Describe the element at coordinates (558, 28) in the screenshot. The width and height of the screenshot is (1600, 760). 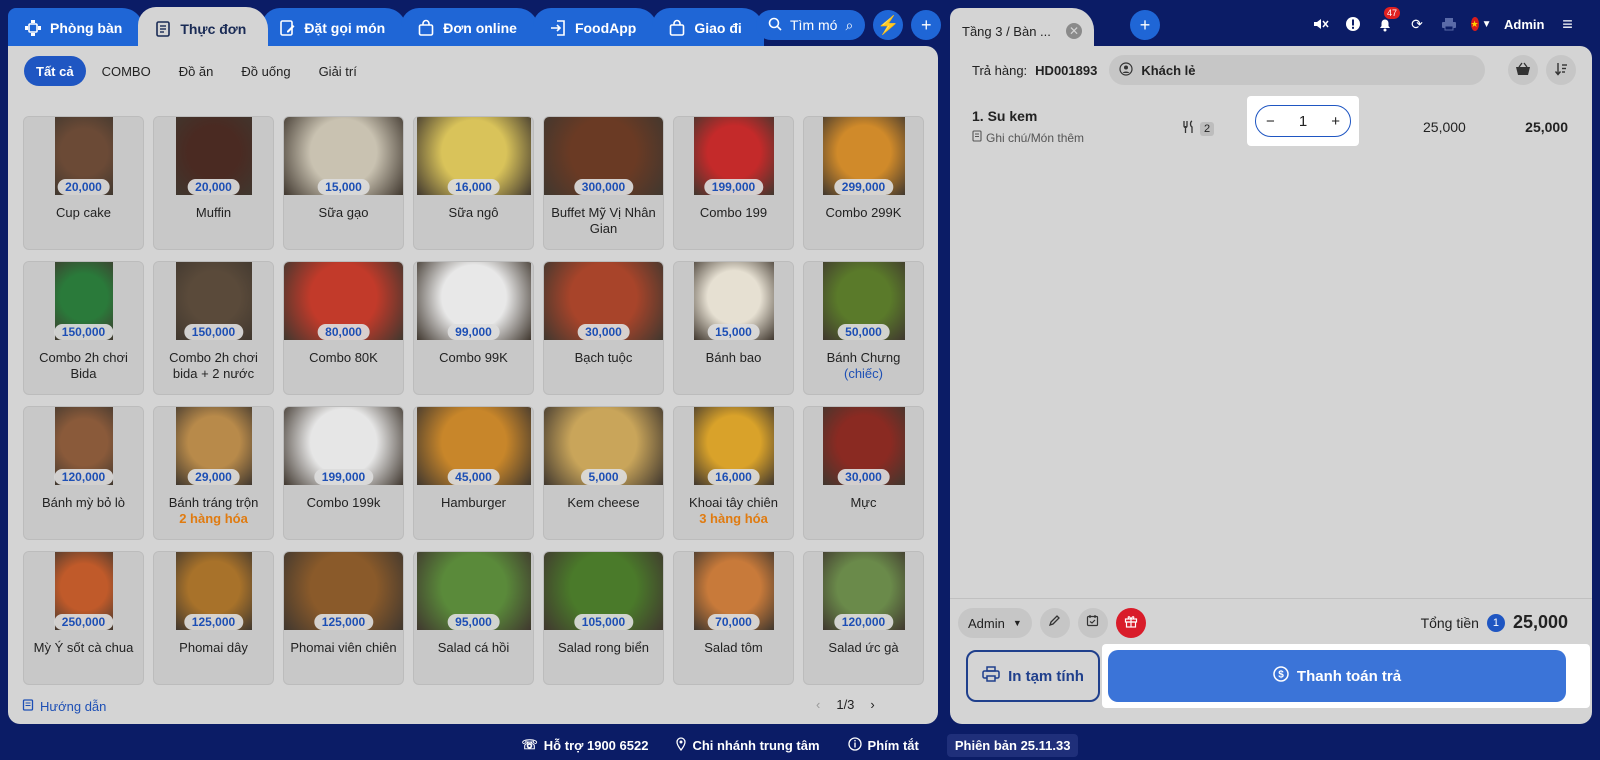
I see `login-icon` at that location.